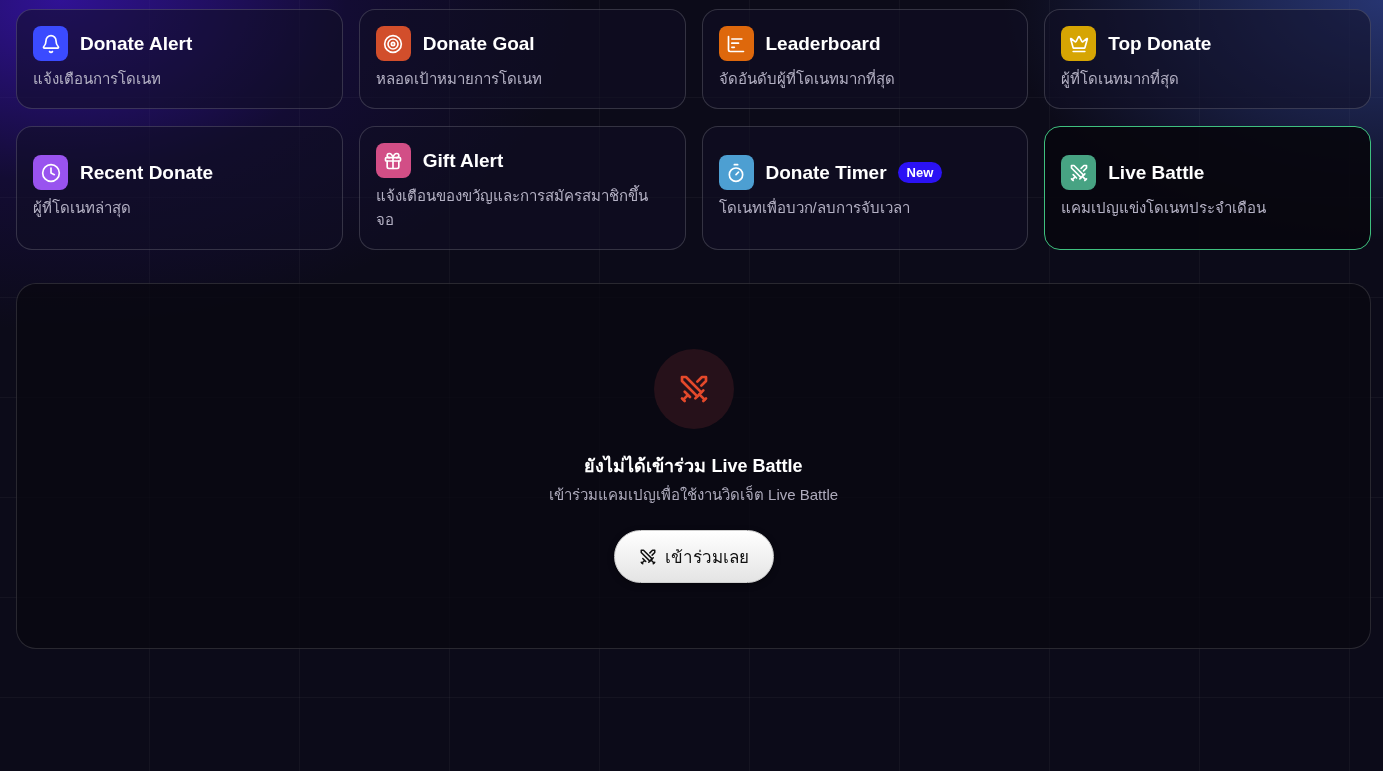 The height and width of the screenshot is (771, 1383). What do you see at coordinates (1164, 208) in the screenshot?
I see `widget-description: แคมเปญแข่งโดเนทประจำเดือน` at bounding box center [1164, 208].